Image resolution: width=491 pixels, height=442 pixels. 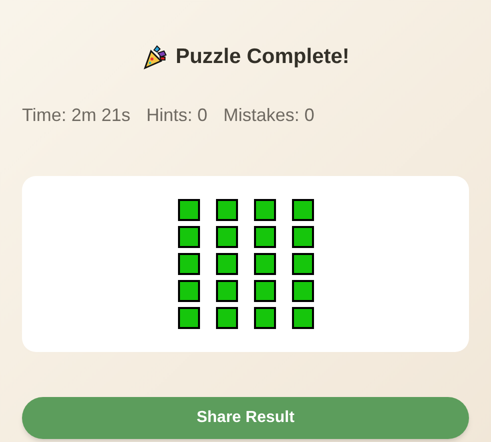 I want to click on party-popper-icon, so click(x=155, y=57).